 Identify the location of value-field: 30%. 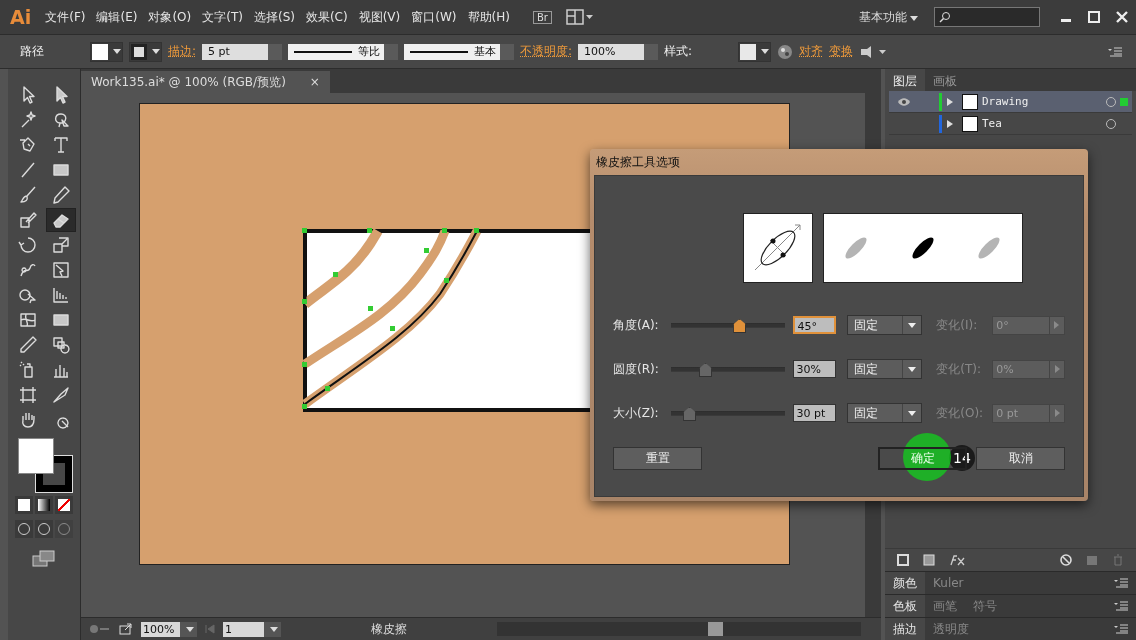
(814, 369).